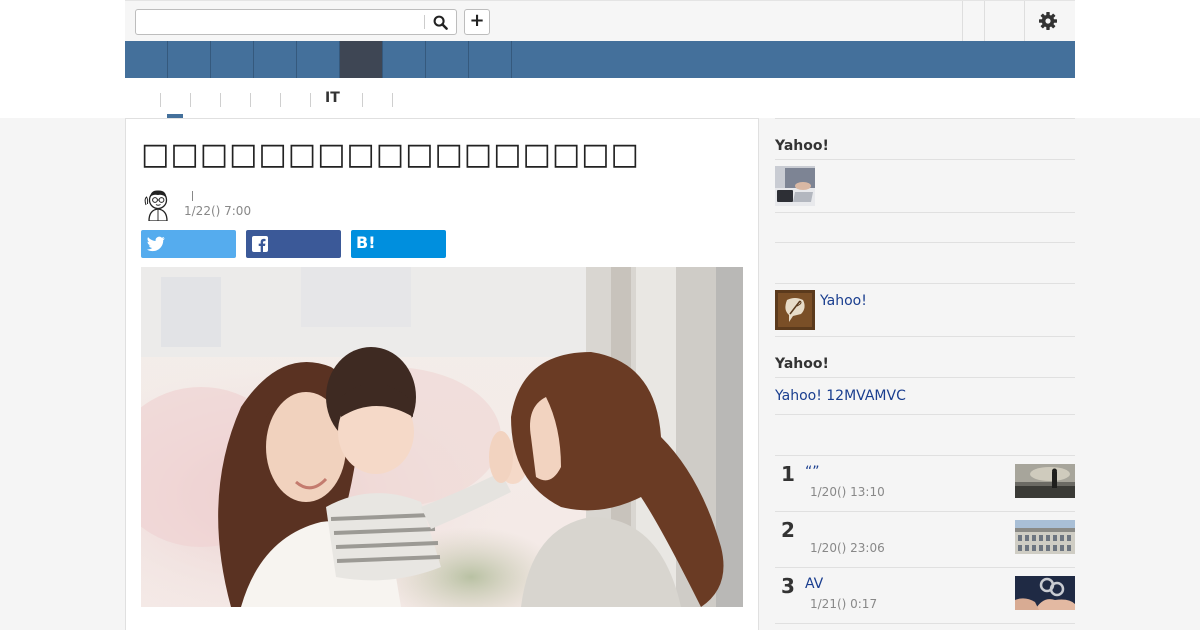  I want to click on pen-speech-icon, so click(795, 310).